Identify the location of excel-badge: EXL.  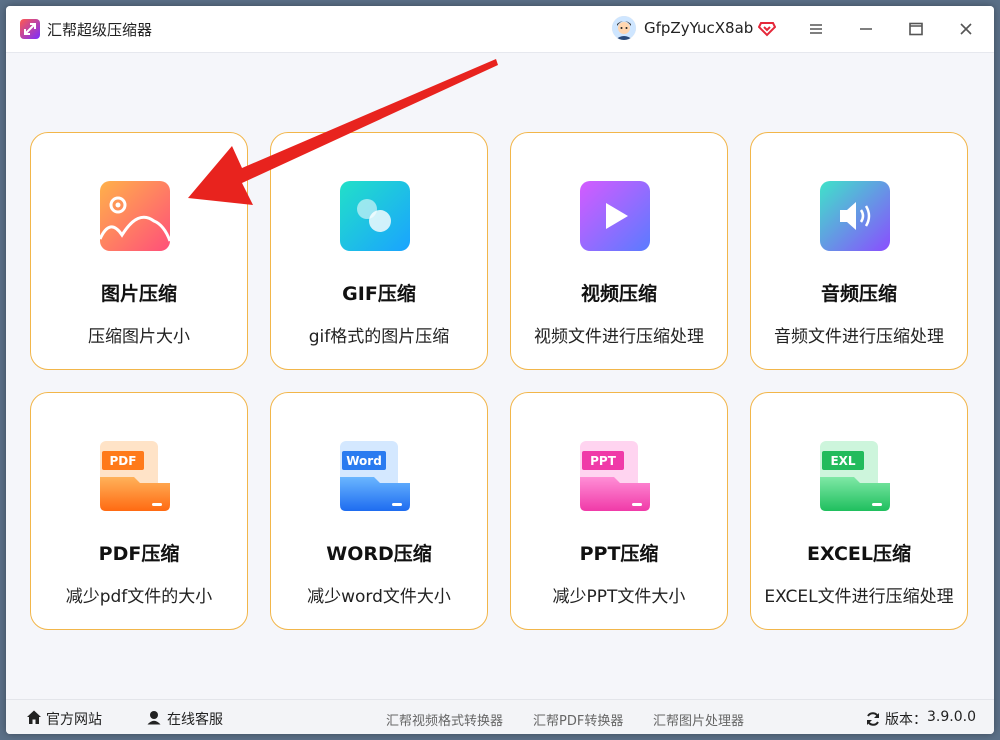
(842, 461).